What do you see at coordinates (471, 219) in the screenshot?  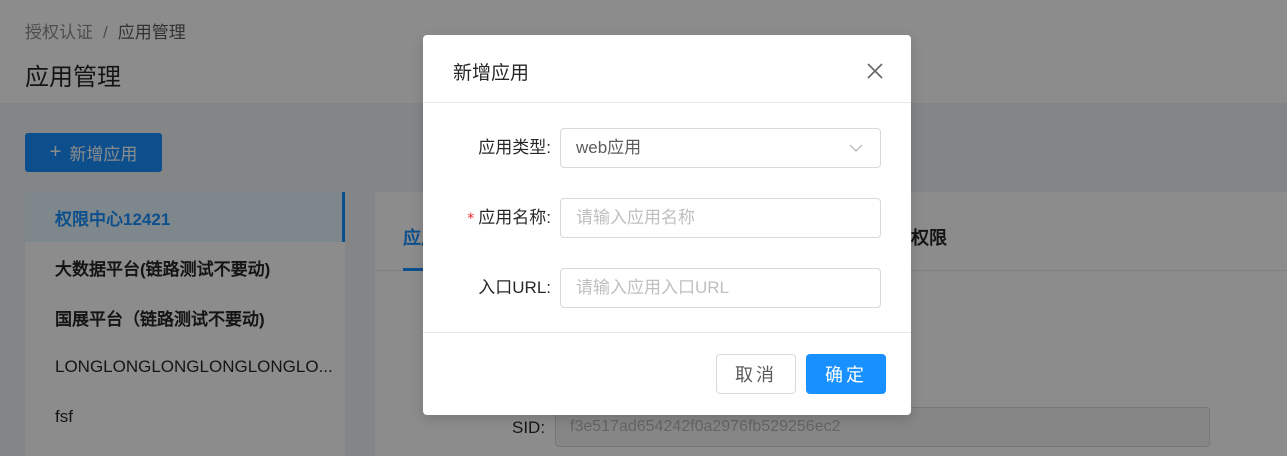 I see `required-mark: *` at bounding box center [471, 219].